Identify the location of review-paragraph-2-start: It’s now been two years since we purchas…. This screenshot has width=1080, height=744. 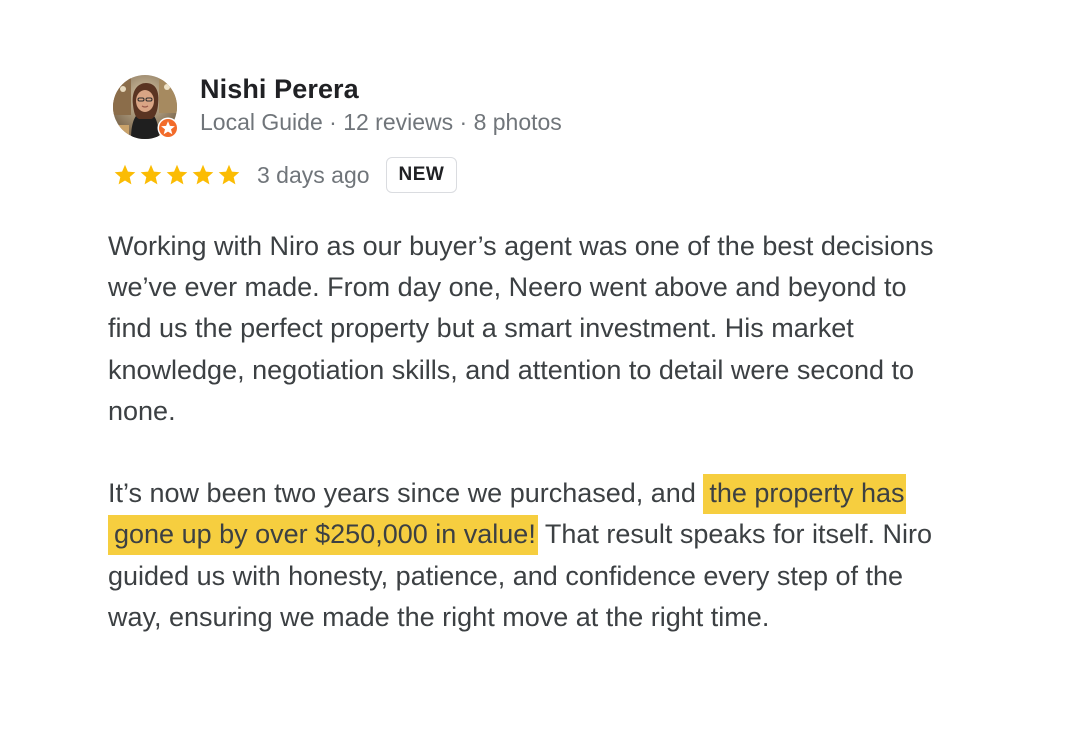
(406, 493).